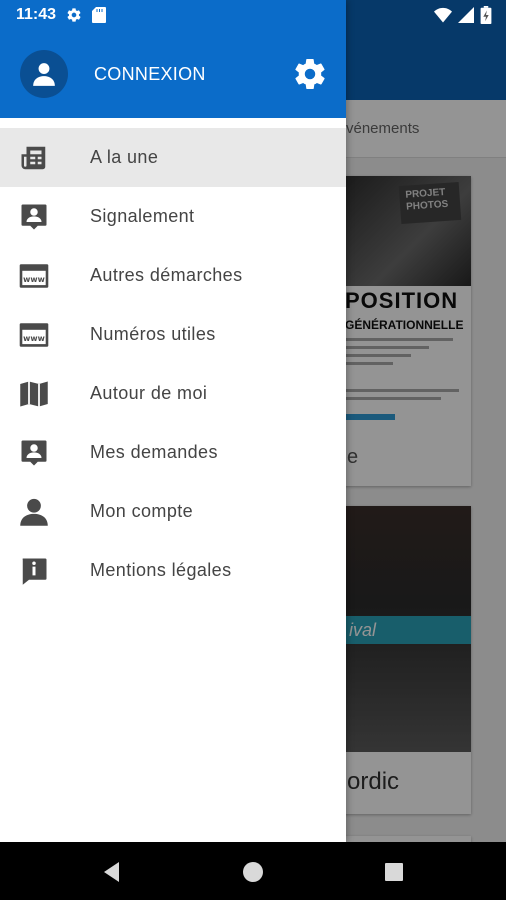 The image size is (506, 900). I want to click on back-icon, so click(112, 872).